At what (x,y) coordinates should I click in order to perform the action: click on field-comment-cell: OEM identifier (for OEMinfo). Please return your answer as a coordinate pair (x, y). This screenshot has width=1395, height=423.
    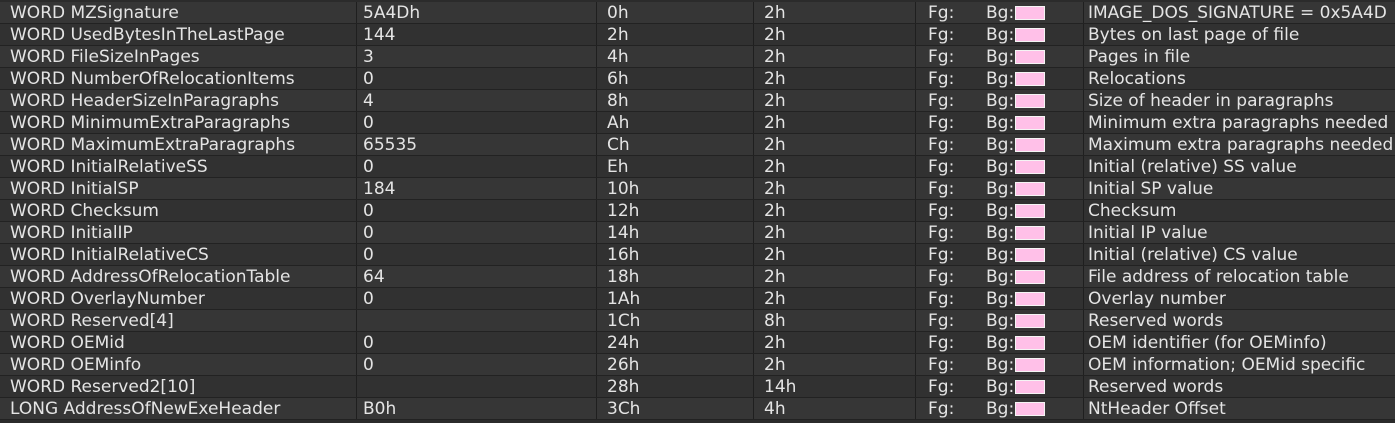
    Looking at the image, I should click on (1239, 342).